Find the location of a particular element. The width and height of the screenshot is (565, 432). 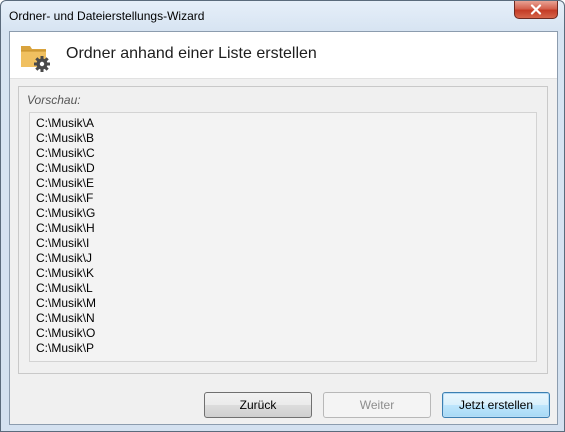

list-item: C:\Musik\H is located at coordinates (283, 228).